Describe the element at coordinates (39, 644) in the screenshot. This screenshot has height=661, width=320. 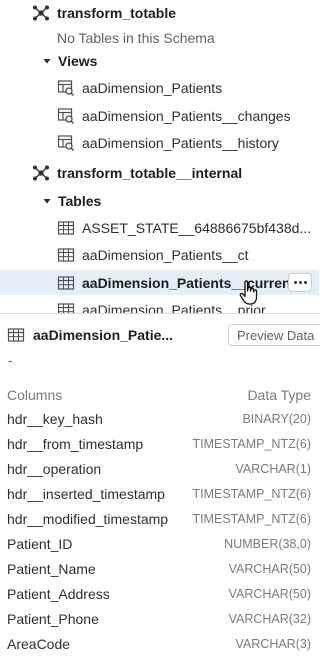
I see `column-name: AreaCode` at that location.